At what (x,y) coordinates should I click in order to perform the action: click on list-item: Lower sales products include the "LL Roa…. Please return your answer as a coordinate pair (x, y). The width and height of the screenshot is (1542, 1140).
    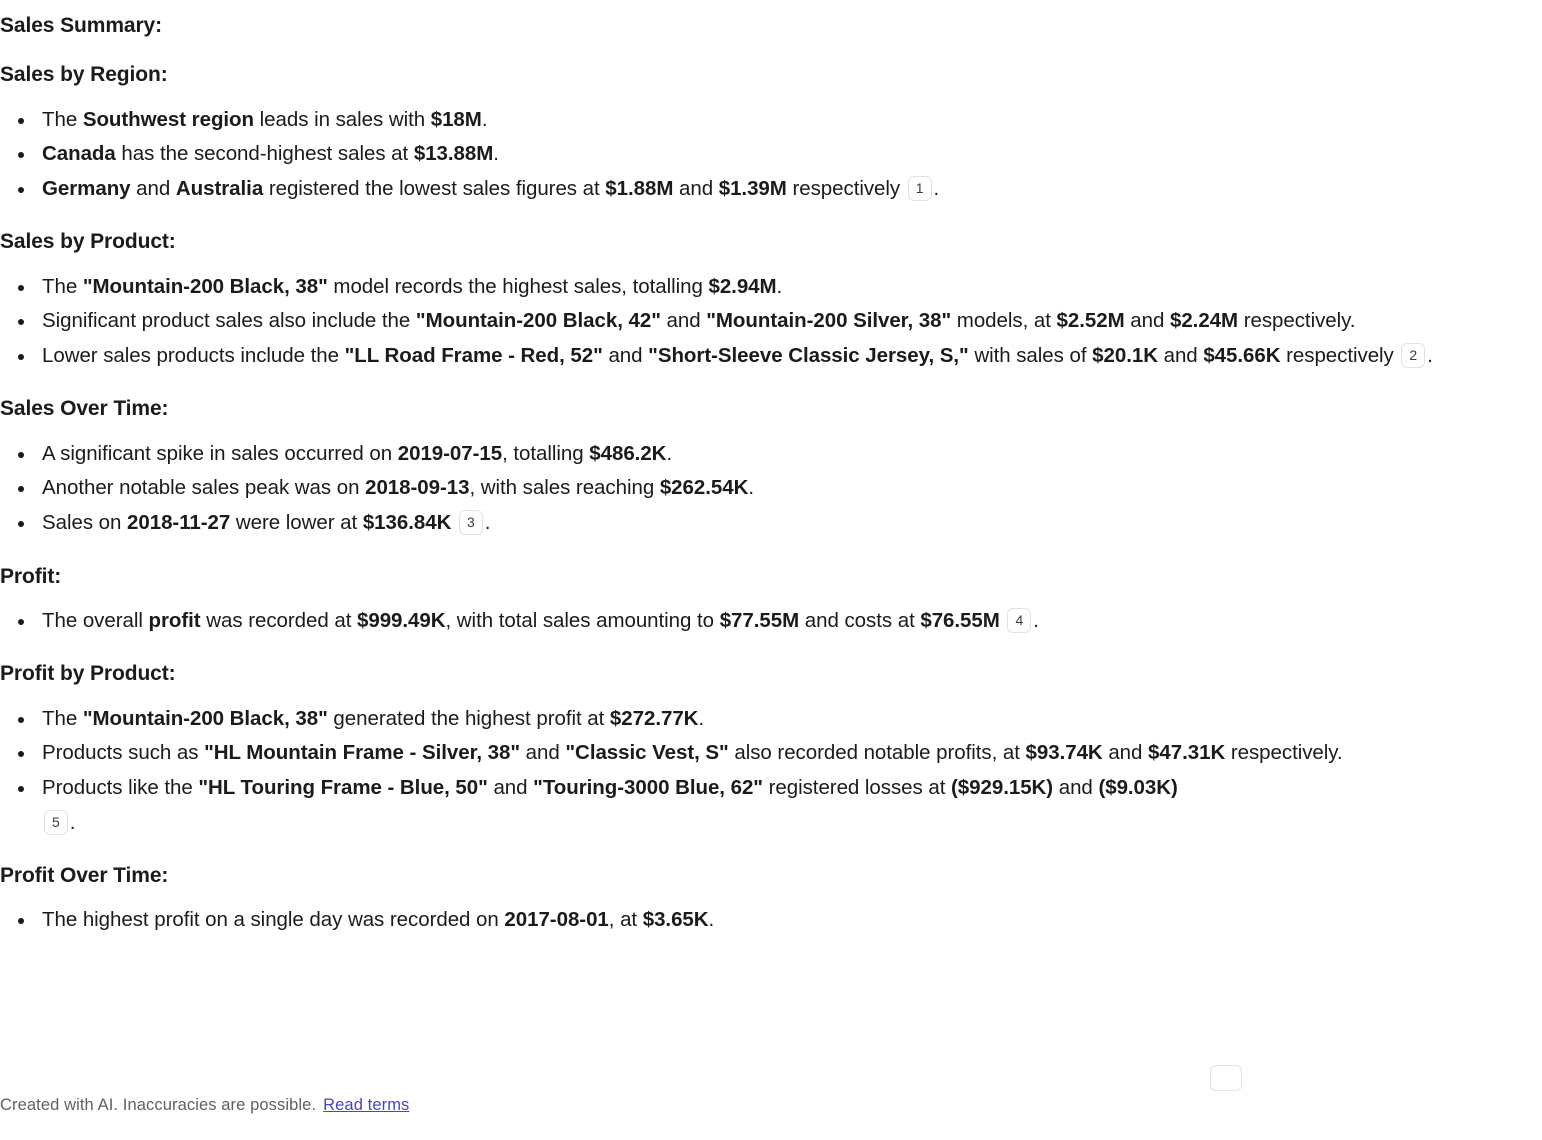
    Looking at the image, I should click on (771, 356).